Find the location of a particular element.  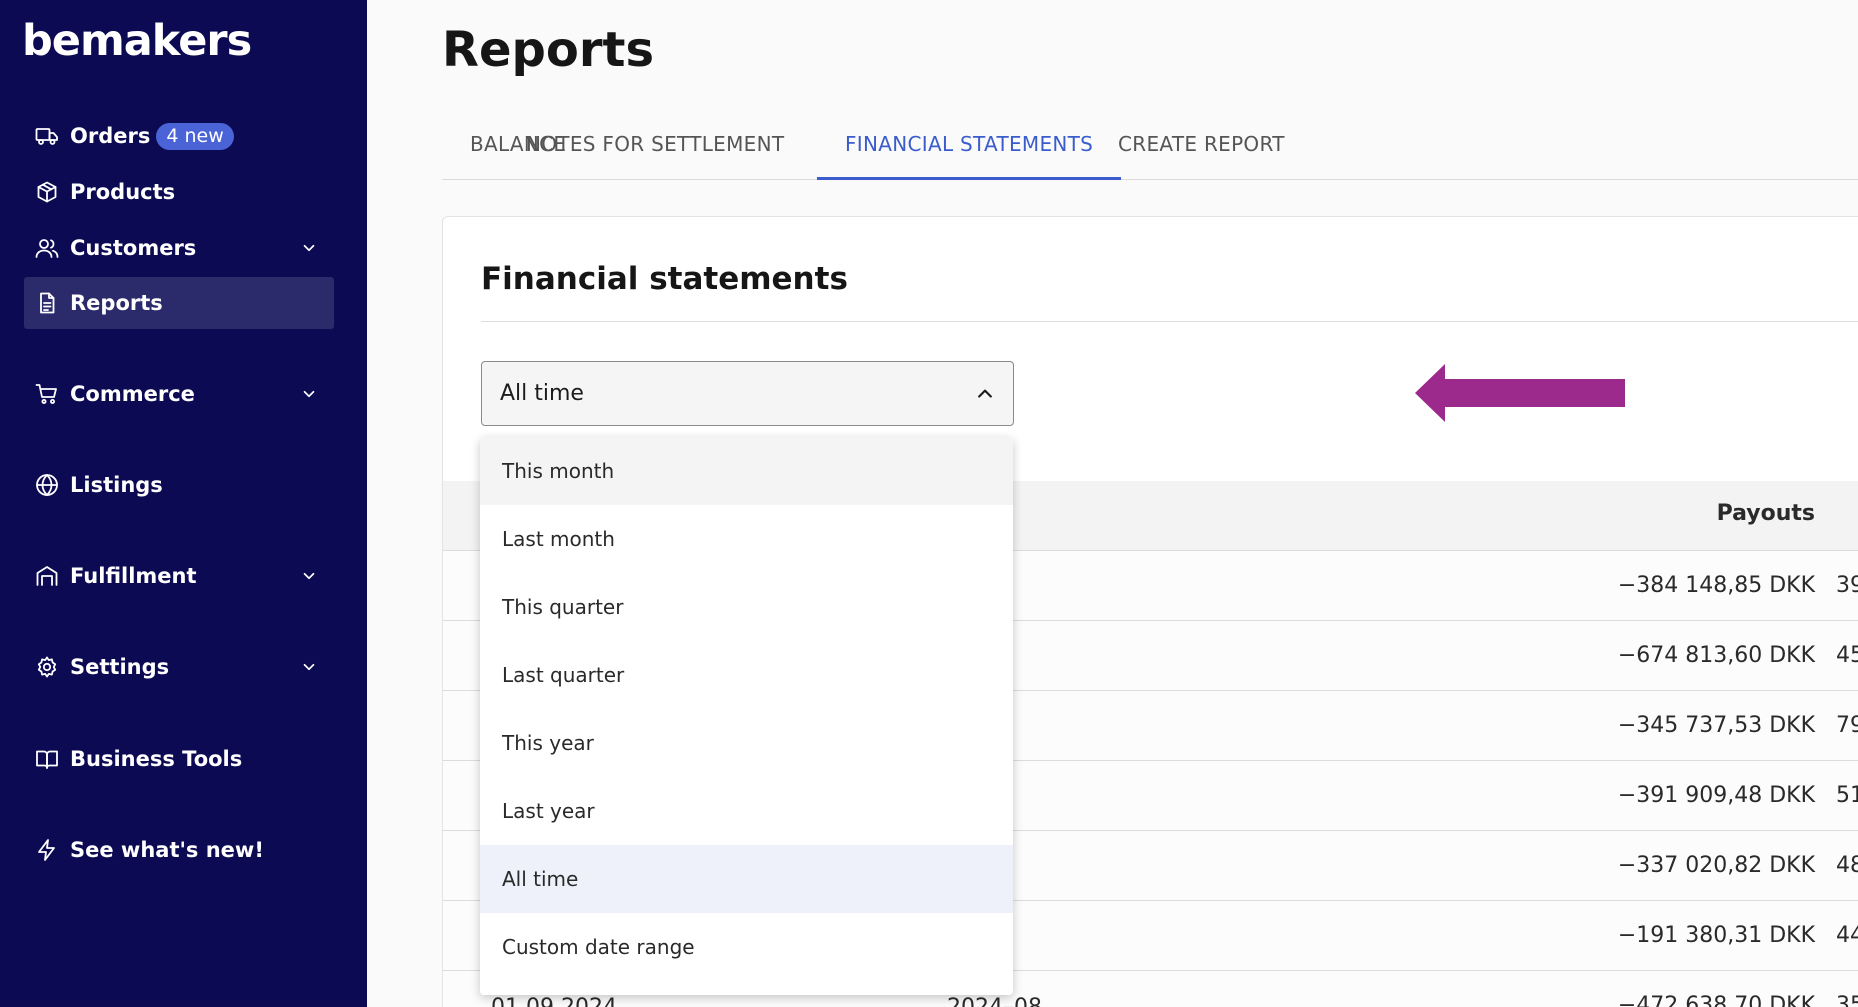

truck-icon is located at coordinates (47, 136).